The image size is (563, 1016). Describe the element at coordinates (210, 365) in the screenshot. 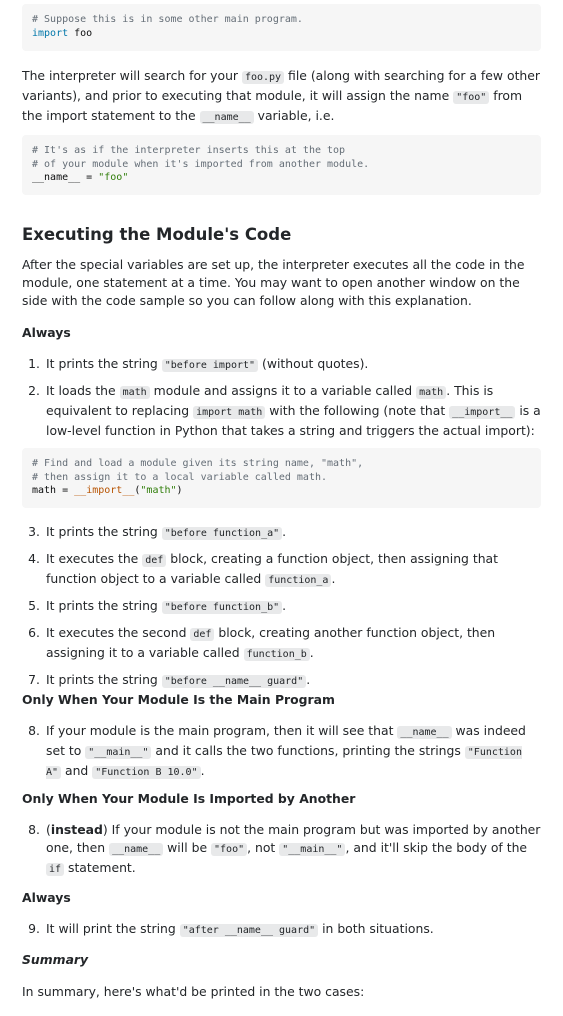

I see `inline-code: "before import"` at that location.